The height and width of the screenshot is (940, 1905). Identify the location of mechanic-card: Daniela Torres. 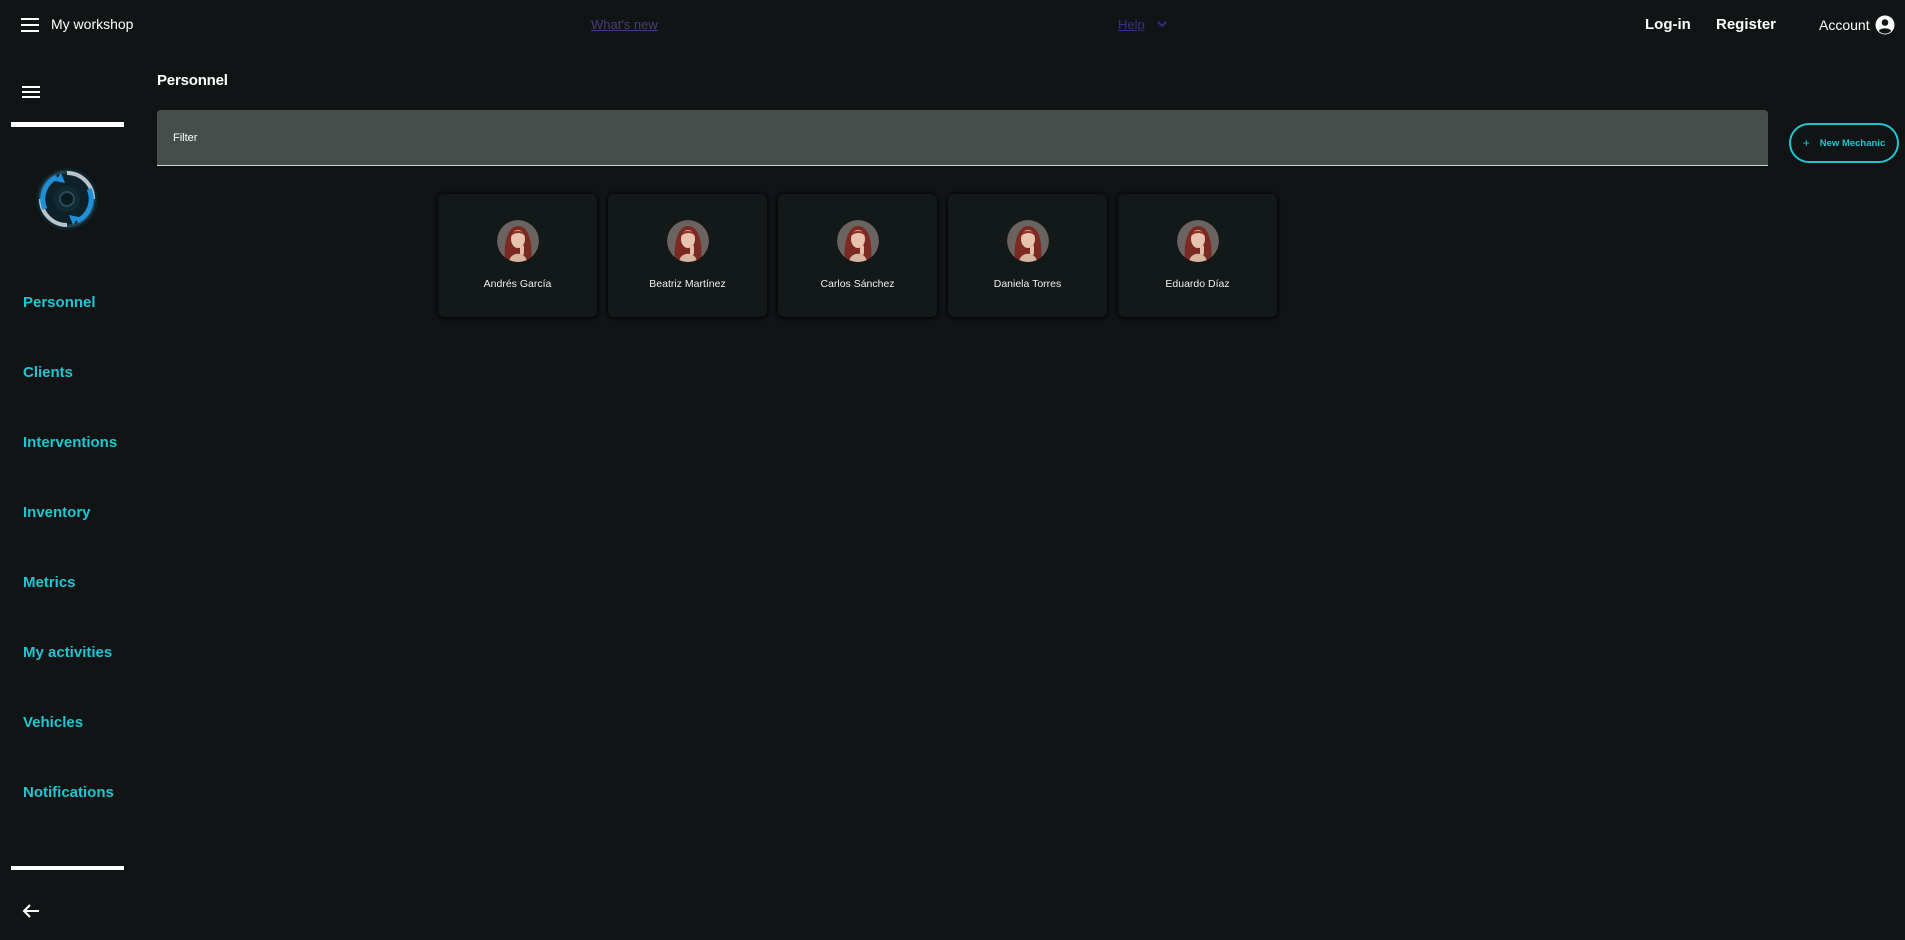
(1027, 255).